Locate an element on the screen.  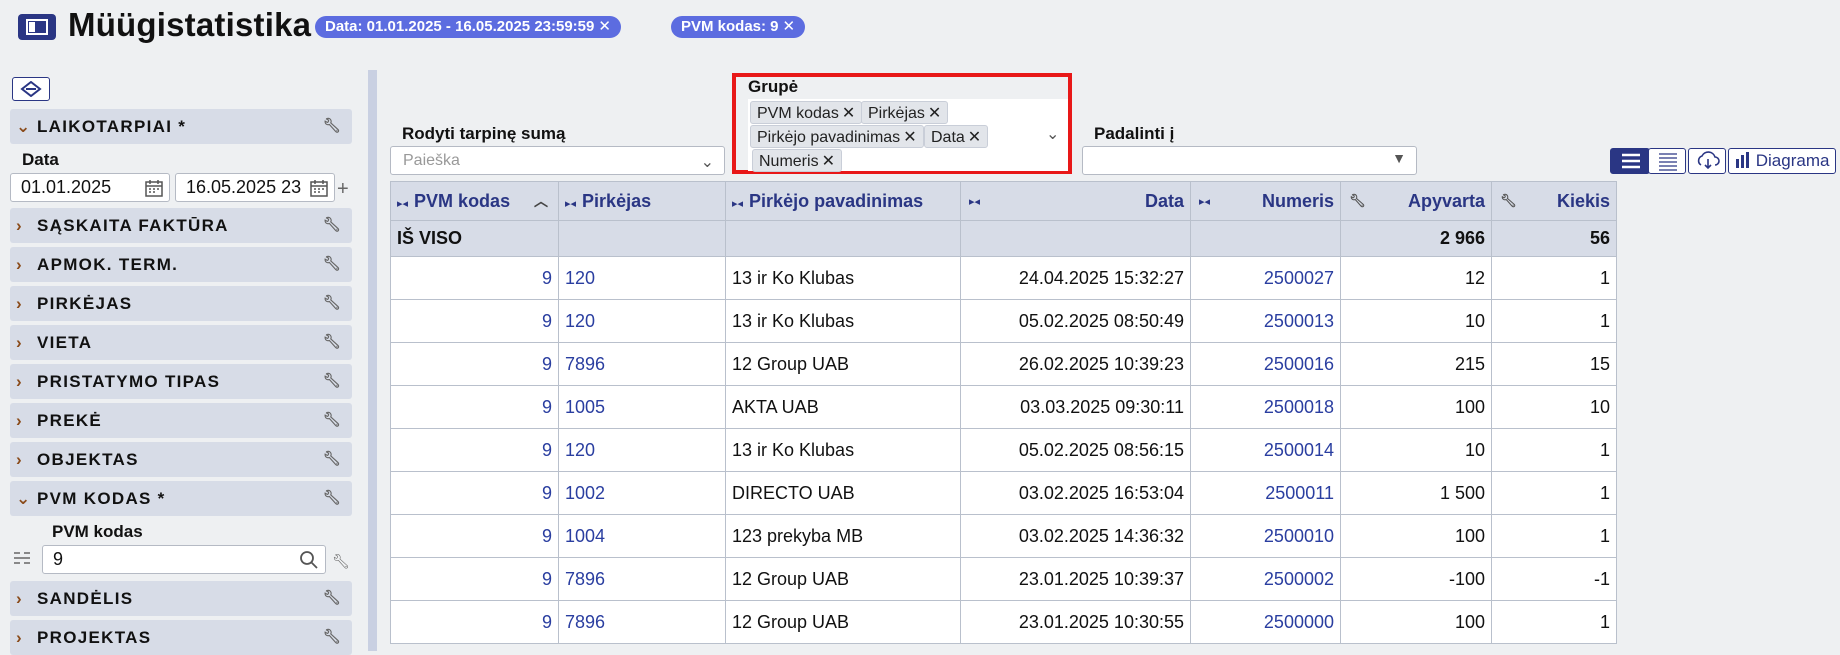
view-list-button is located at coordinates (1630, 161).